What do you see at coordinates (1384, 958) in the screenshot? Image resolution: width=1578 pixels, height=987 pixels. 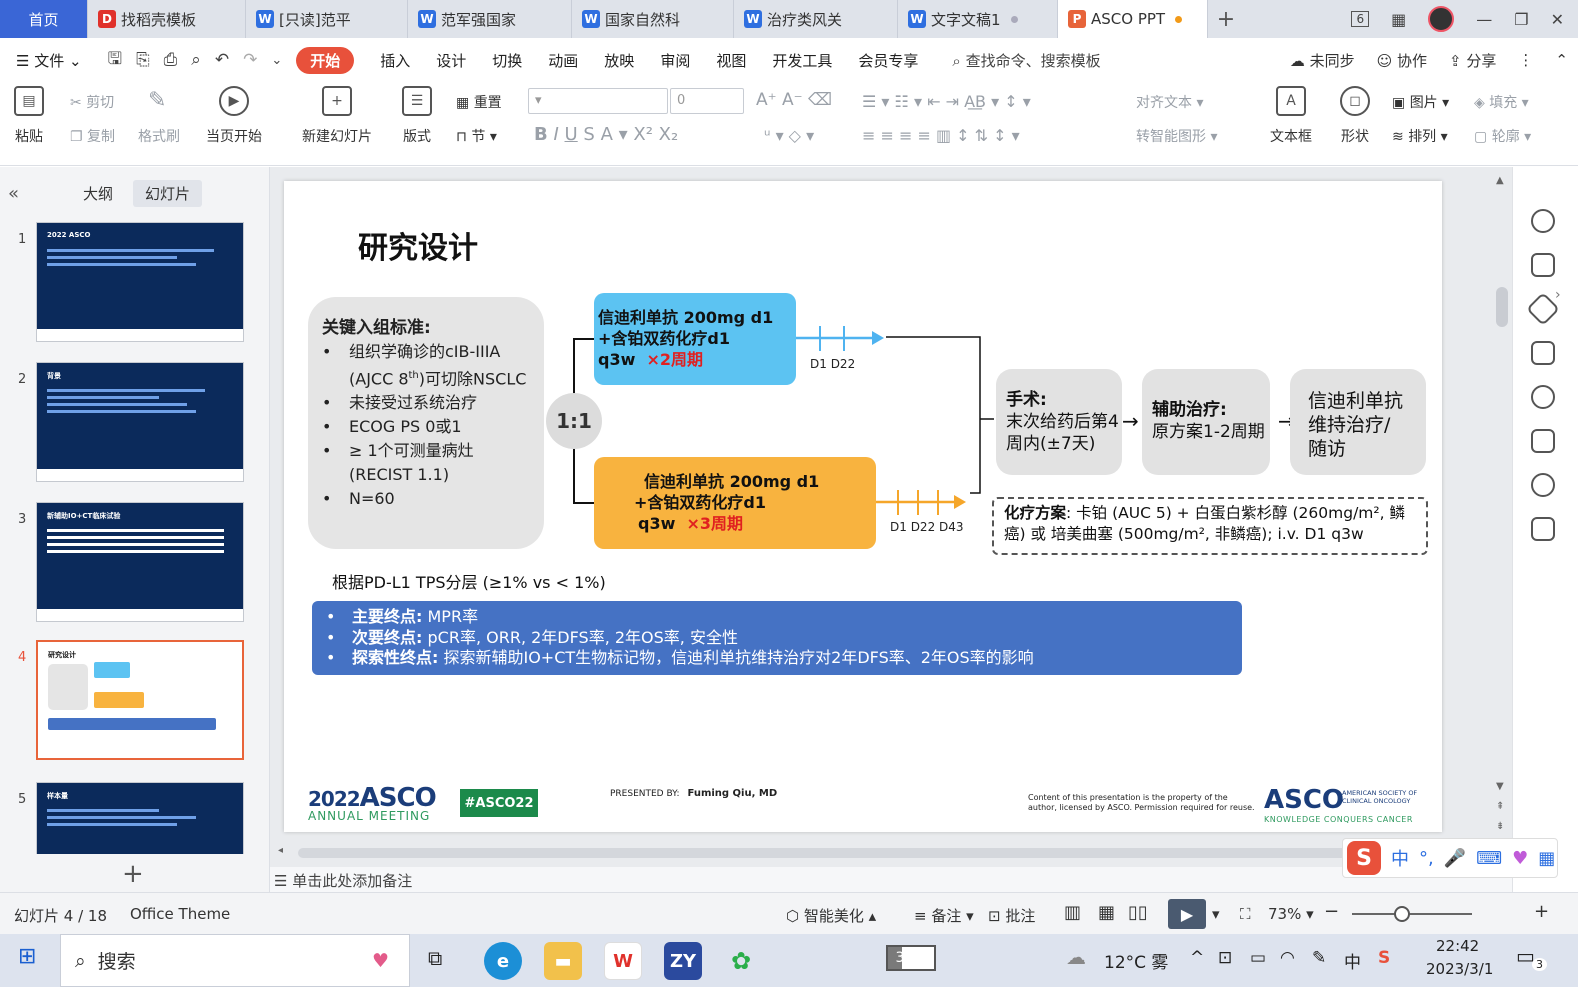 I see `sogou-tray-icon: S` at bounding box center [1384, 958].